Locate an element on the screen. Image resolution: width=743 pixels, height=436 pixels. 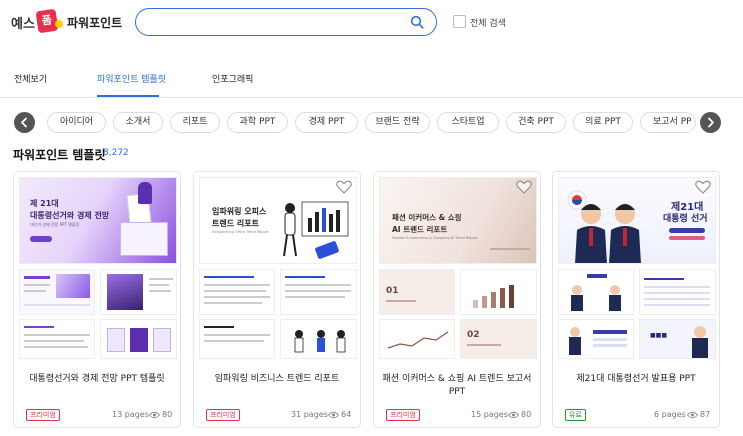
all-search-checkbox is located at coordinates (459, 21).